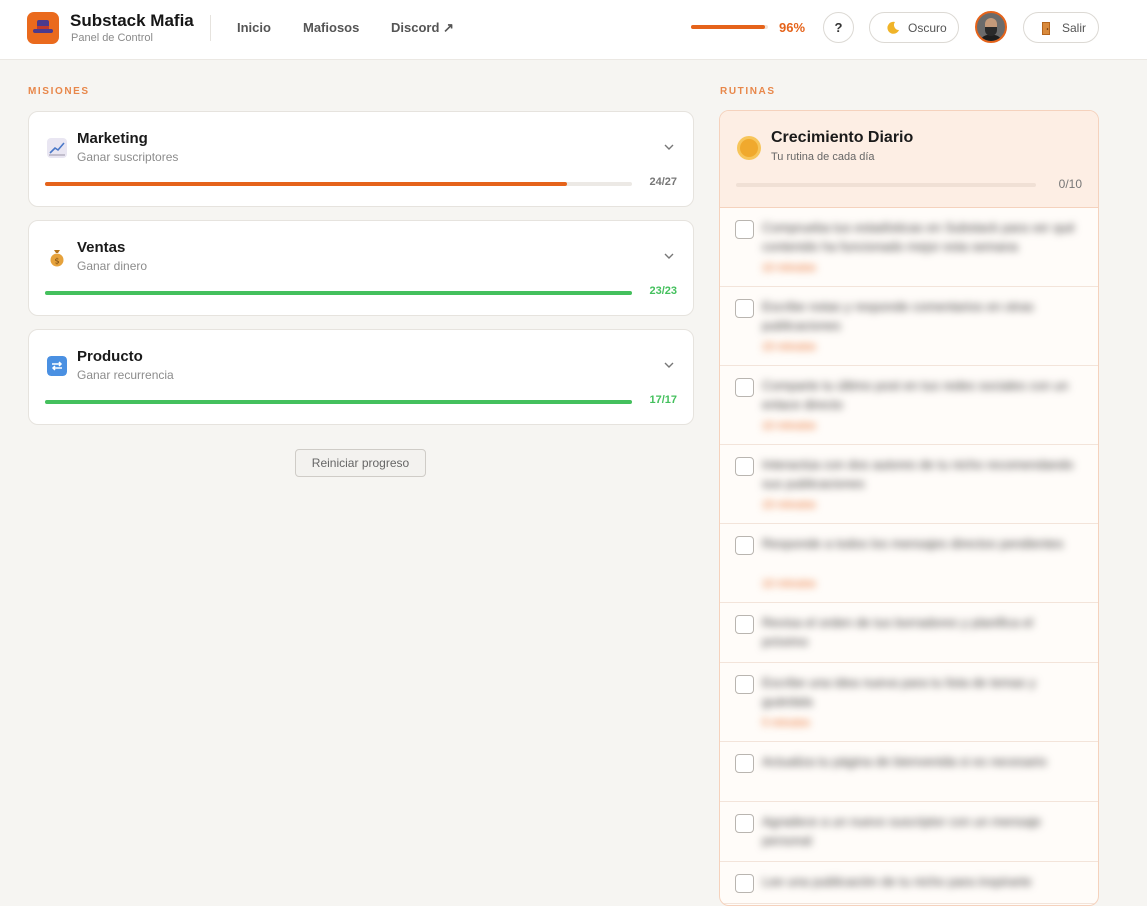 The width and height of the screenshot is (1147, 906). What do you see at coordinates (254, 27) in the screenshot?
I see `nav-inicio: Inicio` at bounding box center [254, 27].